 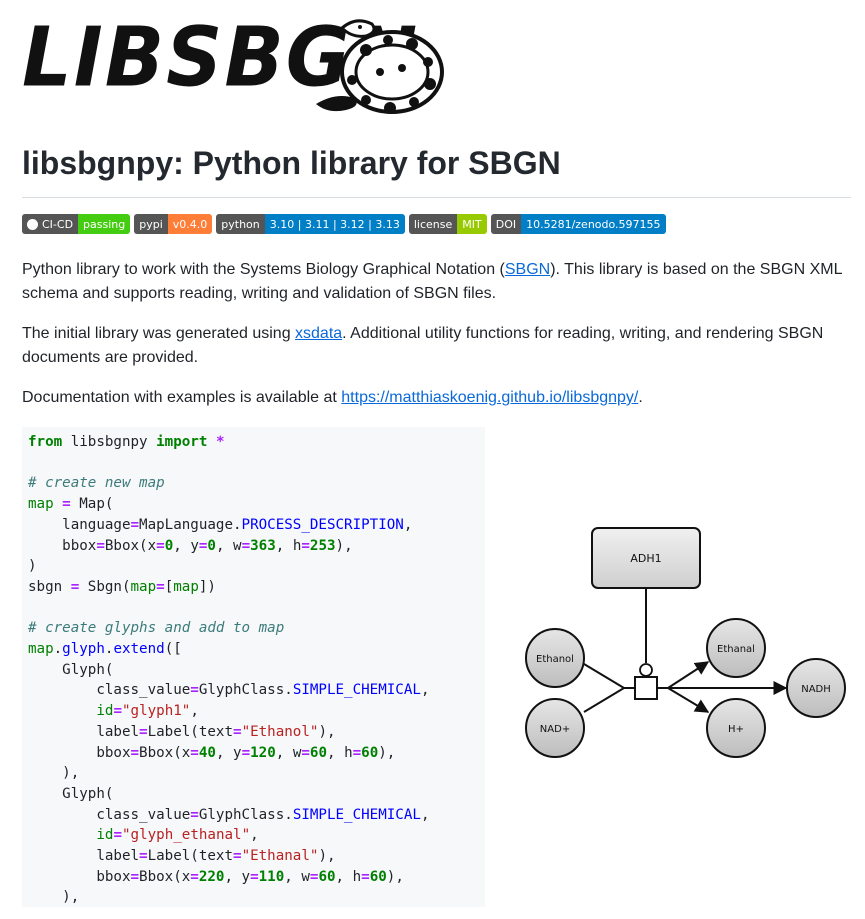 What do you see at coordinates (640, 397) in the screenshot?
I see `documentation-text-end: .` at bounding box center [640, 397].